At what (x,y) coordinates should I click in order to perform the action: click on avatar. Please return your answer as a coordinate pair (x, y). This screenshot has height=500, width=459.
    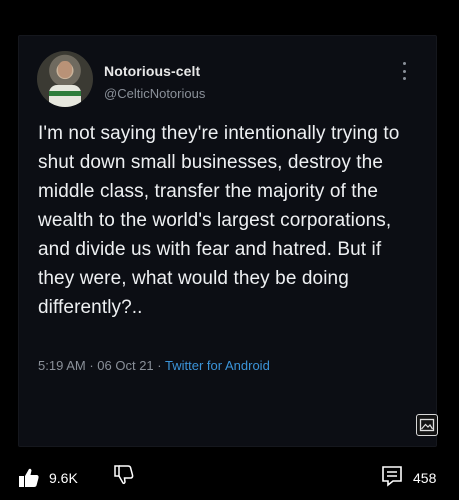
    Looking at the image, I should click on (65, 79).